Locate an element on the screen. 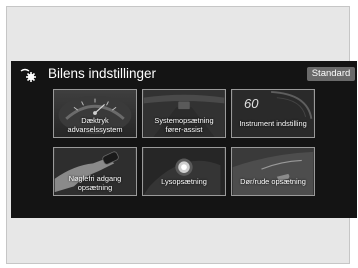 Image resolution: width=358 pixels, height=268 pixels. tile-lighting: Lysopsætning is located at coordinates (184, 171).